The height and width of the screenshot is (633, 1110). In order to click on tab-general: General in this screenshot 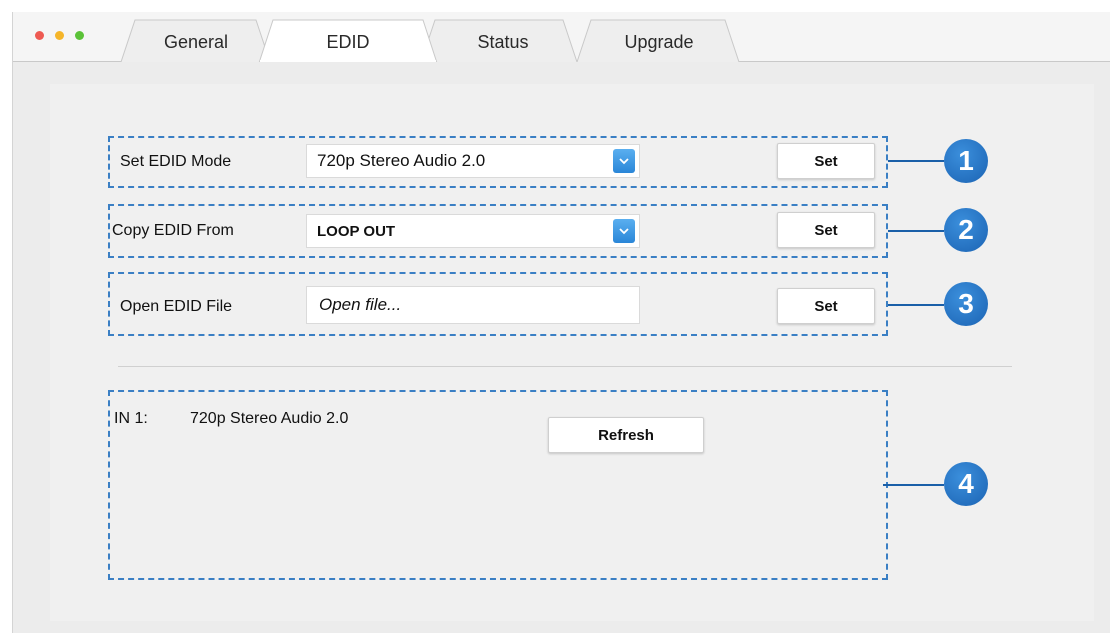, I will do `click(196, 42)`.